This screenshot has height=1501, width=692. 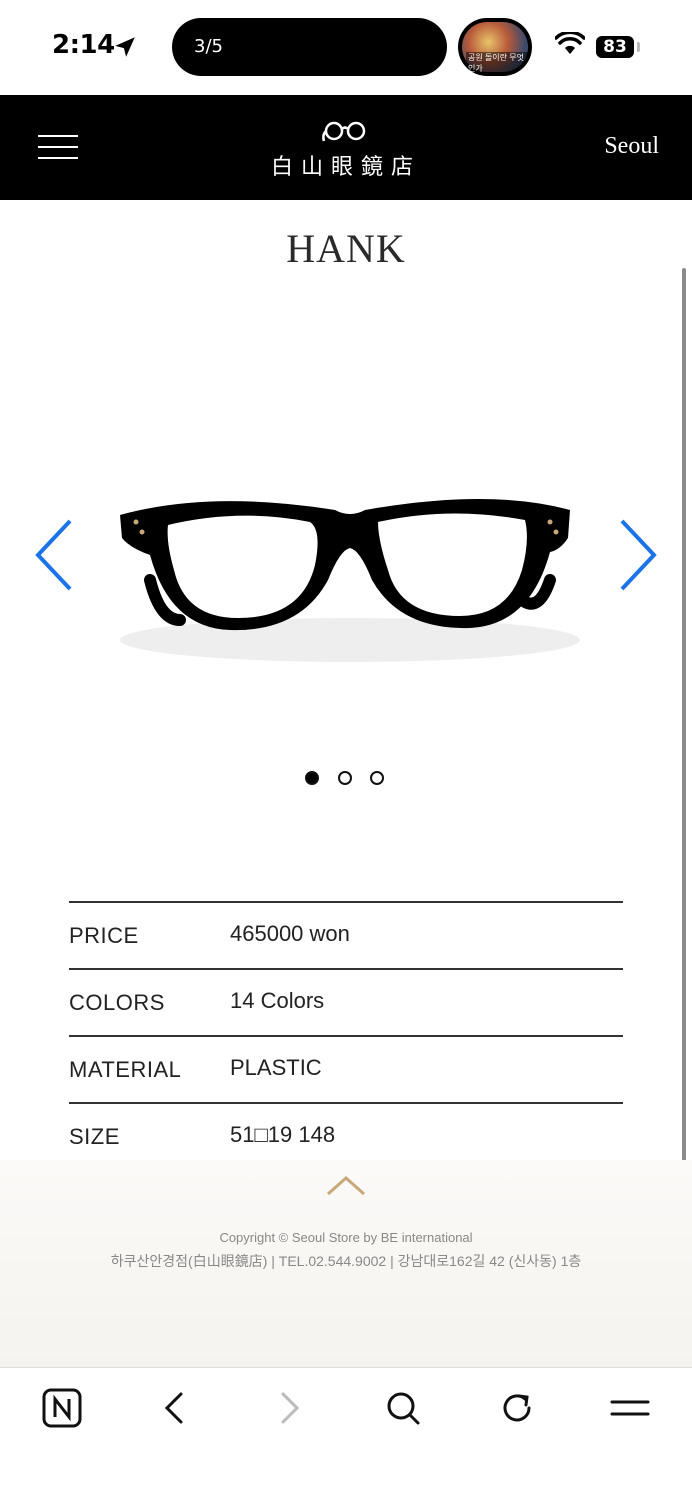 I want to click on island-text: 3/5, so click(x=208, y=46).